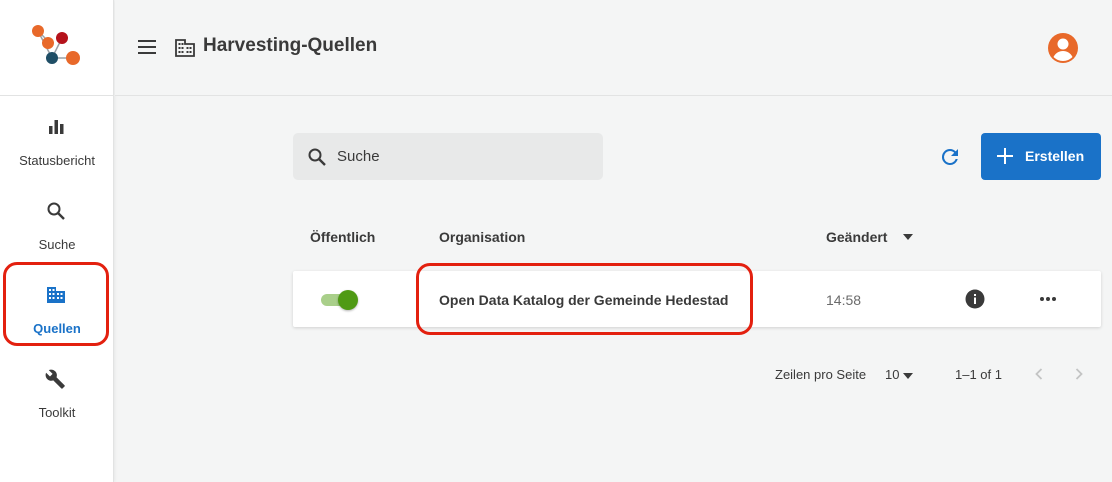 Image resolution: width=1112 pixels, height=482 pixels. Describe the element at coordinates (1048, 299) in the screenshot. I see `more-horizontal-icon` at that location.